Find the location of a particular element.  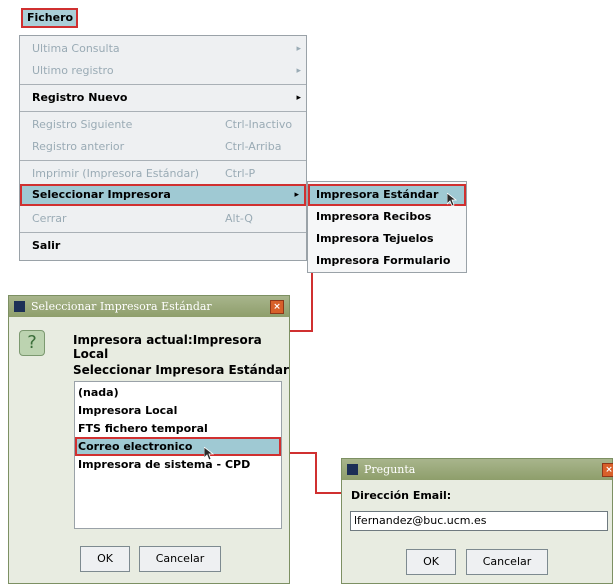

menu-item-shortcut: Ctrl-P is located at coordinates (240, 173).